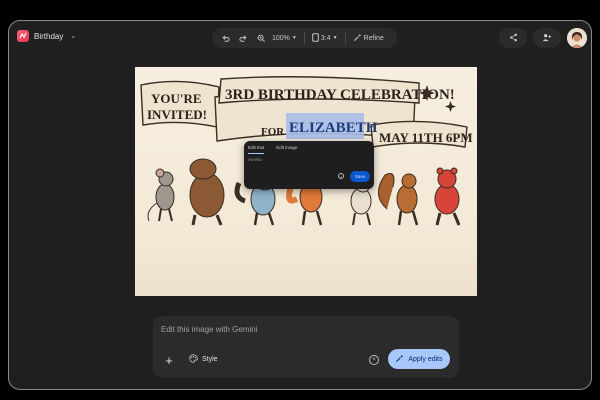 This screenshot has height=400, width=600. I want to click on aspect-ratio-icon, so click(315, 38).